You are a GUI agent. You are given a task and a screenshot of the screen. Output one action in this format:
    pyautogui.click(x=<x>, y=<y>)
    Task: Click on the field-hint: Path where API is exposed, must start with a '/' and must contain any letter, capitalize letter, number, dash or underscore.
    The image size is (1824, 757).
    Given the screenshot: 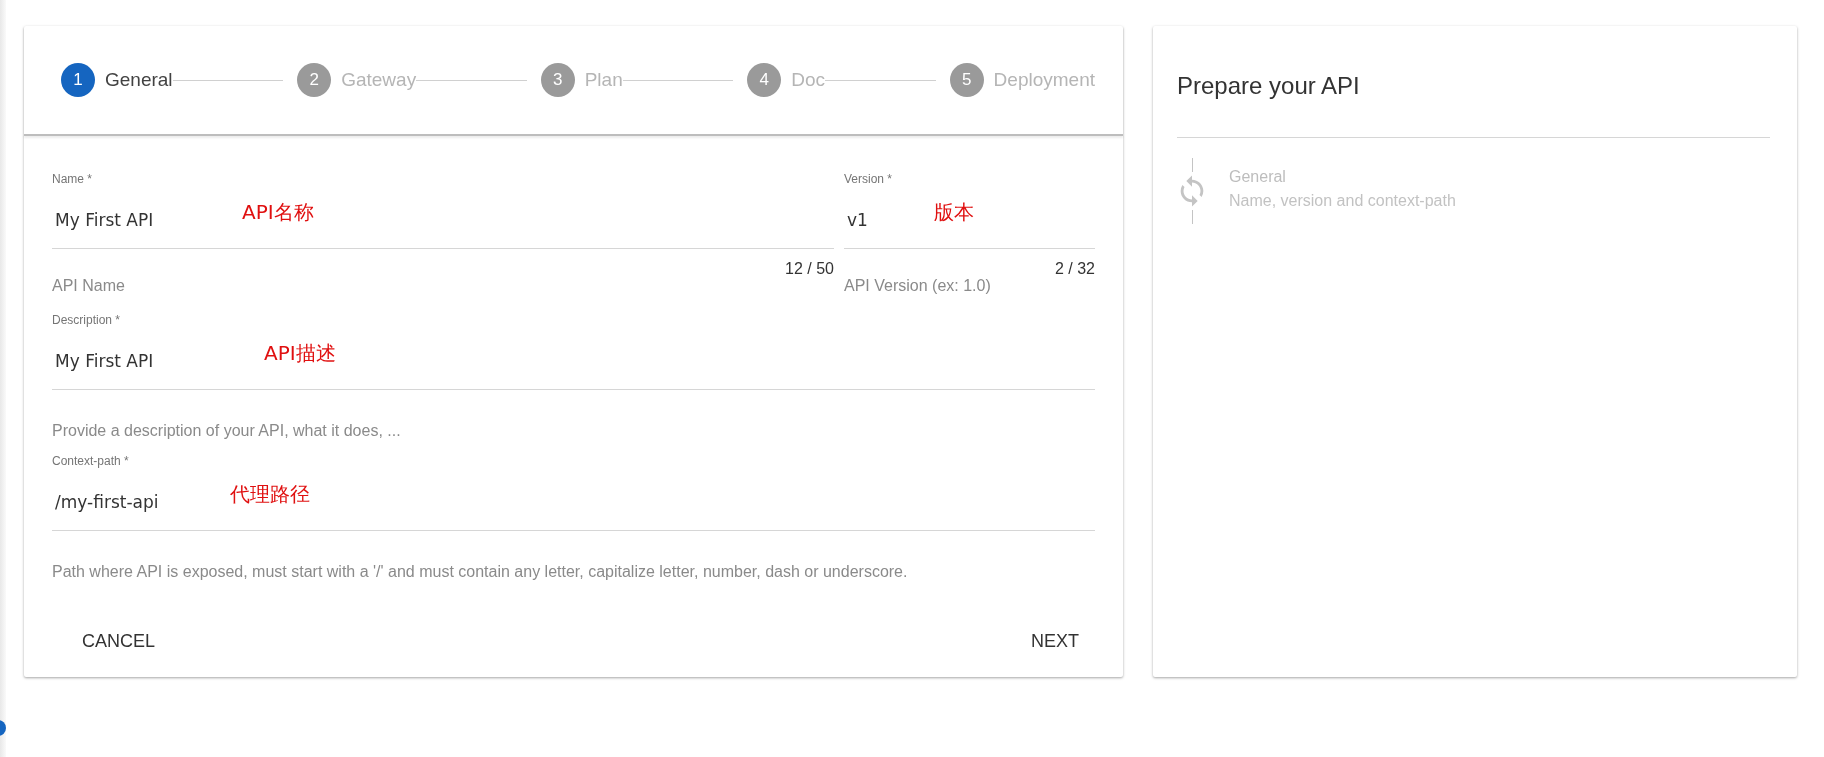 What is the action you would take?
    pyautogui.click(x=480, y=571)
    